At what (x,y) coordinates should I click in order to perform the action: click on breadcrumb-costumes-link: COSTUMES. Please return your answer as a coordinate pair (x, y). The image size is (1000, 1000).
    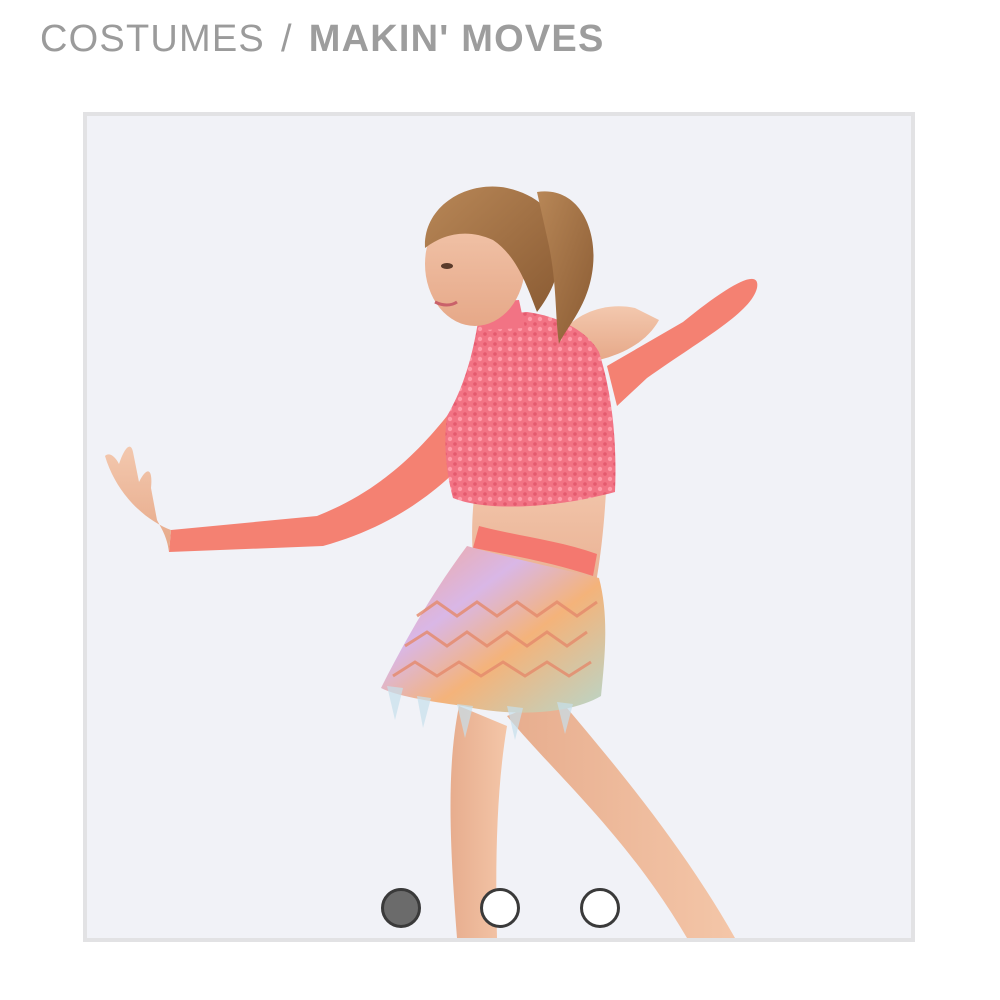
    Looking at the image, I should click on (152, 39).